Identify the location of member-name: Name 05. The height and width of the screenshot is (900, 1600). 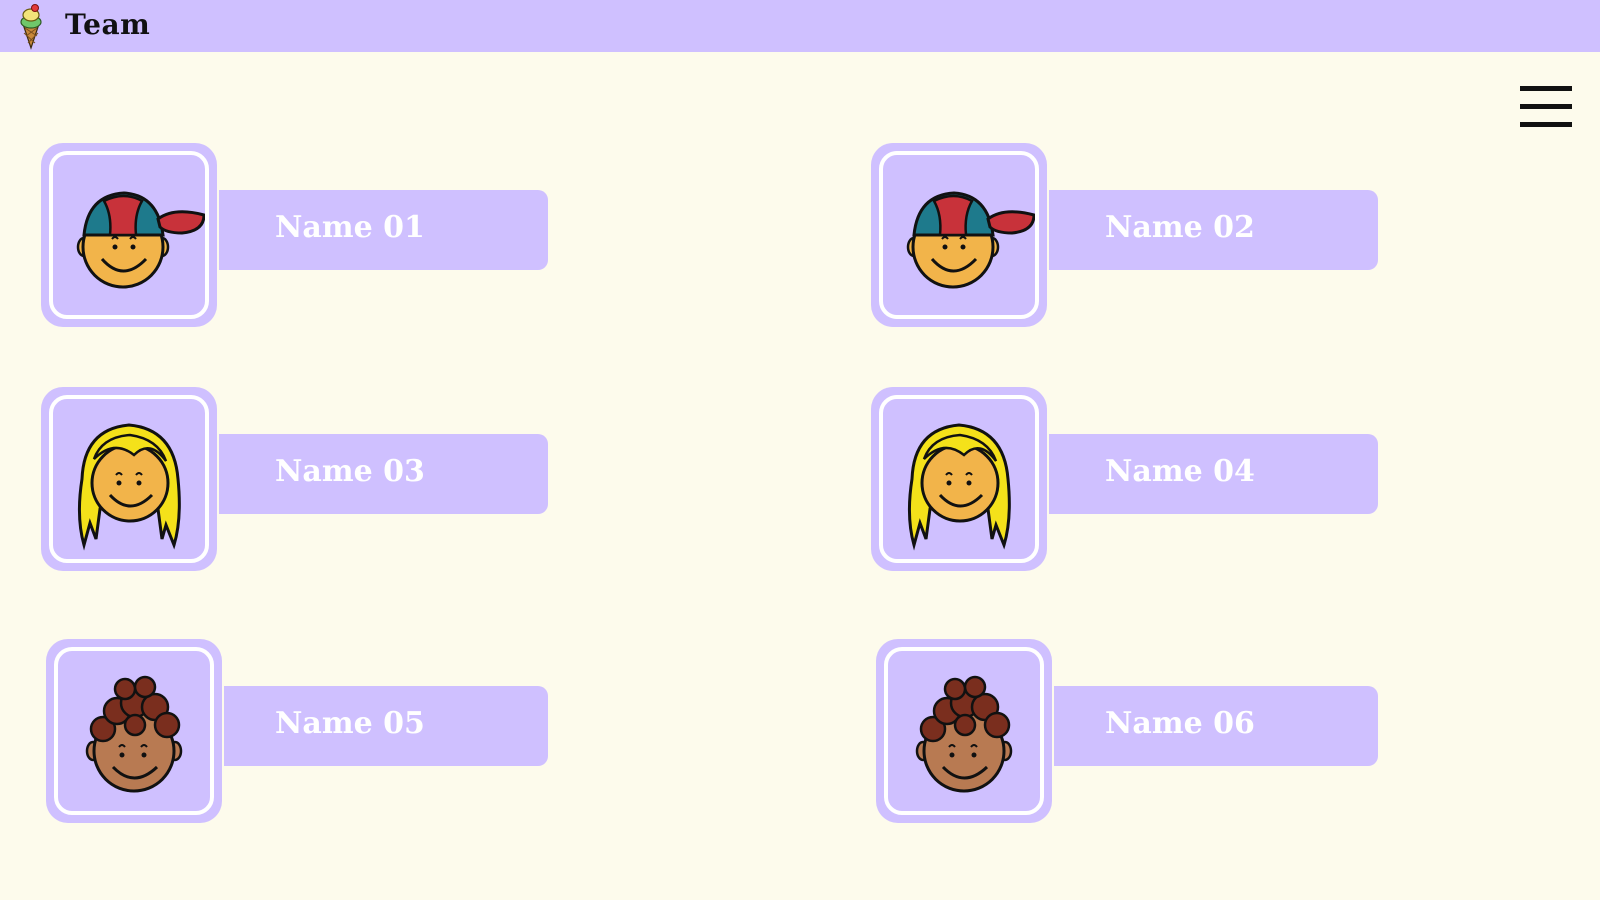
(350, 723).